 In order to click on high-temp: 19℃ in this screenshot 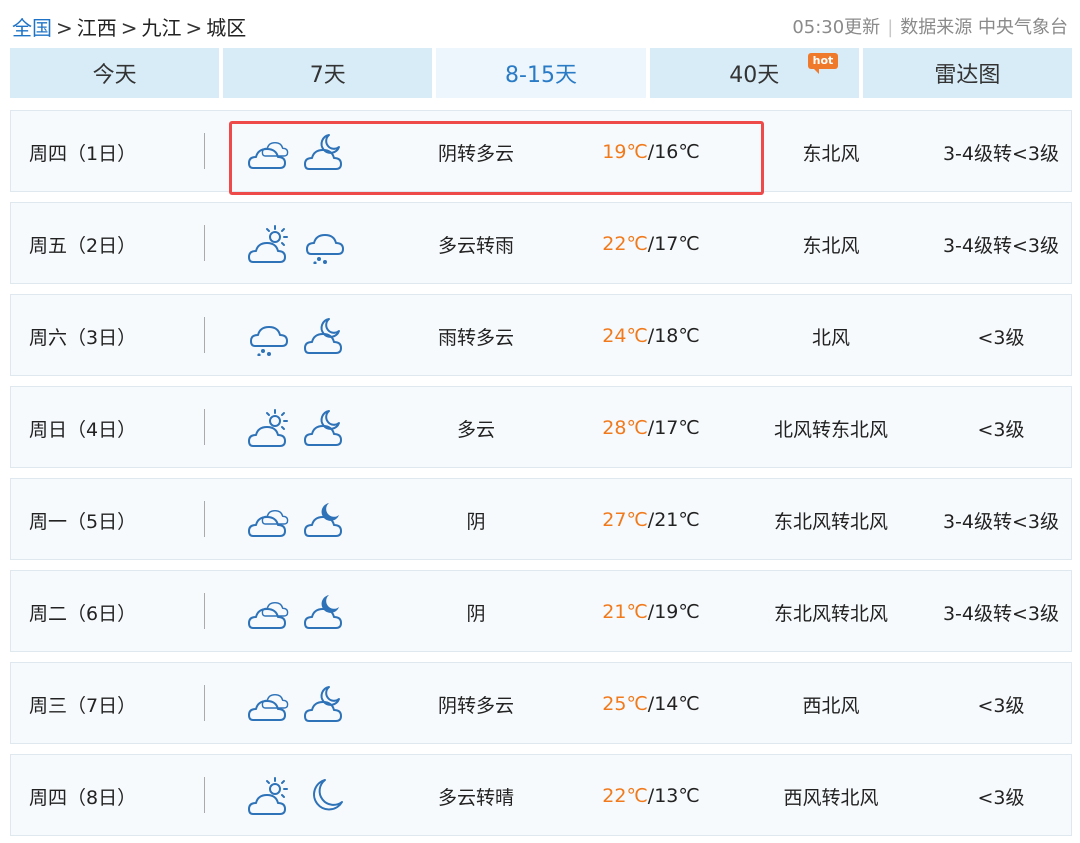, I will do `click(625, 152)`.